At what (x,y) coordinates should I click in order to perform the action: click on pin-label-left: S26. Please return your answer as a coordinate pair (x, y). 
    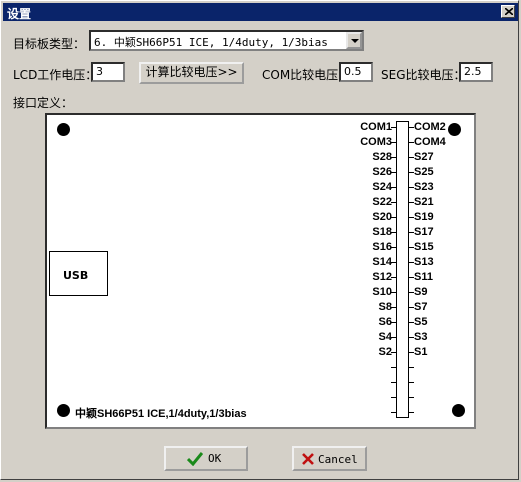
    Looking at the image, I should click on (382, 172).